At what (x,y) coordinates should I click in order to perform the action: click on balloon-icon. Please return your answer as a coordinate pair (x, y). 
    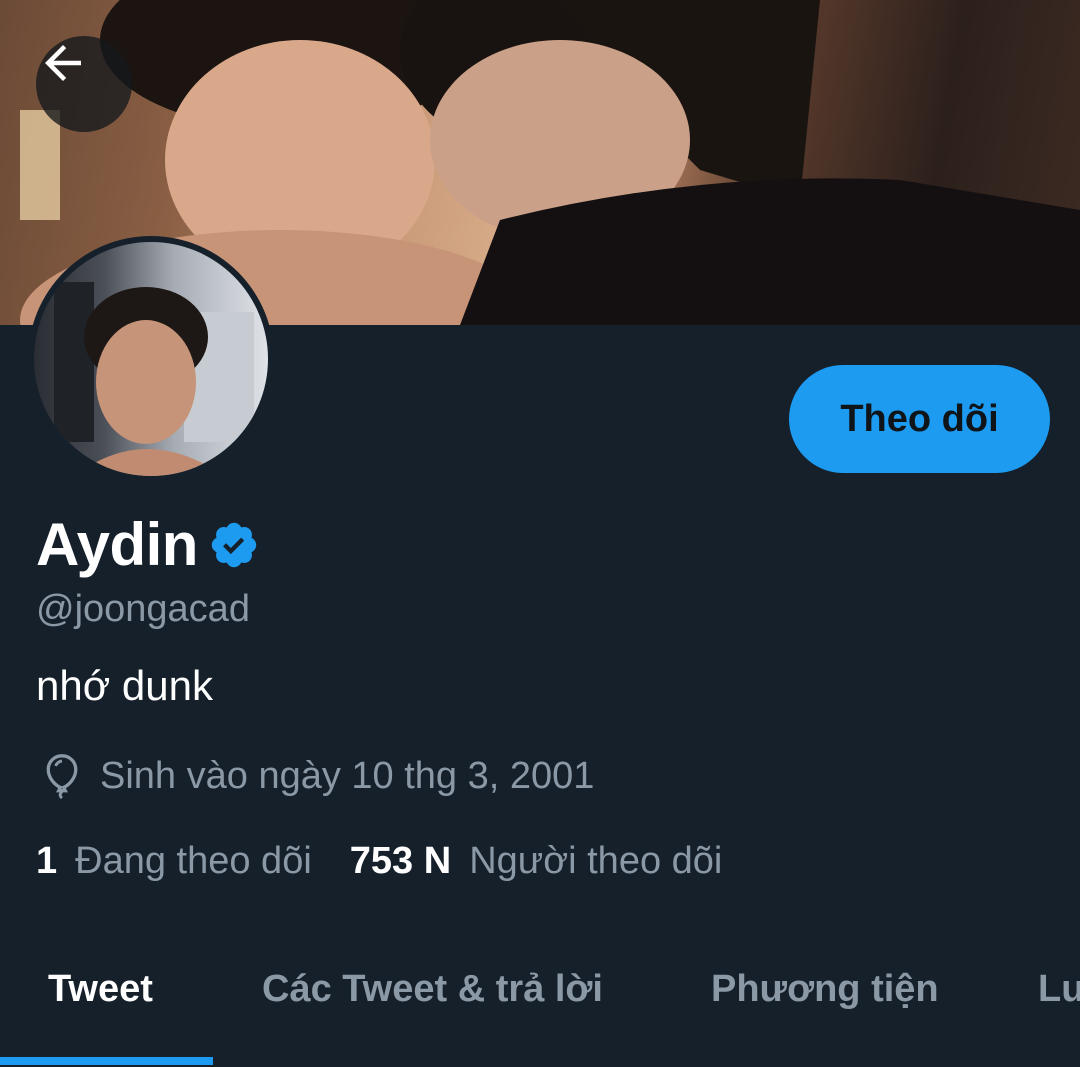
    Looking at the image, I should click on (62, 777).